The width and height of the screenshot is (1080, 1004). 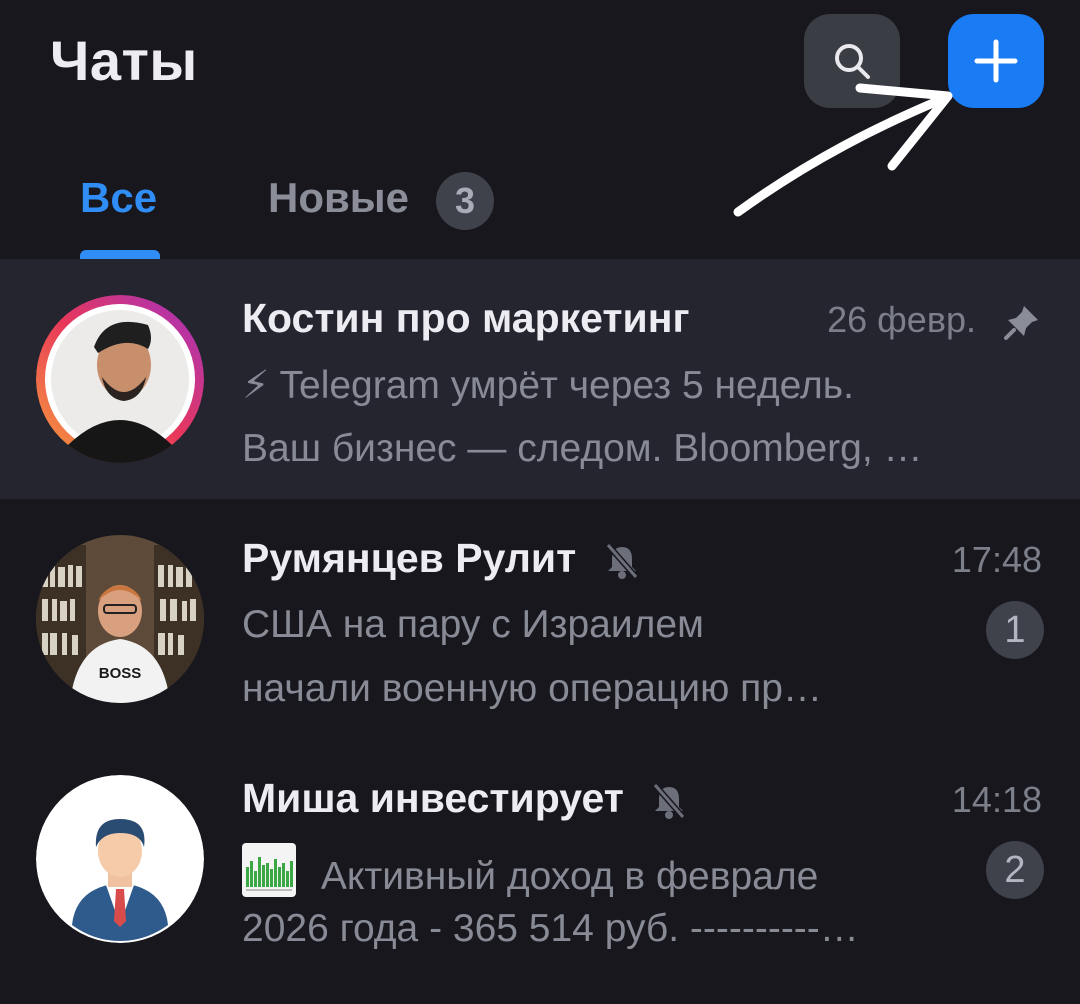 What do you see at coordinates (996, 559) in the screenshot?
I see `chat-date: 17:48` at bounding box center [996, 559].